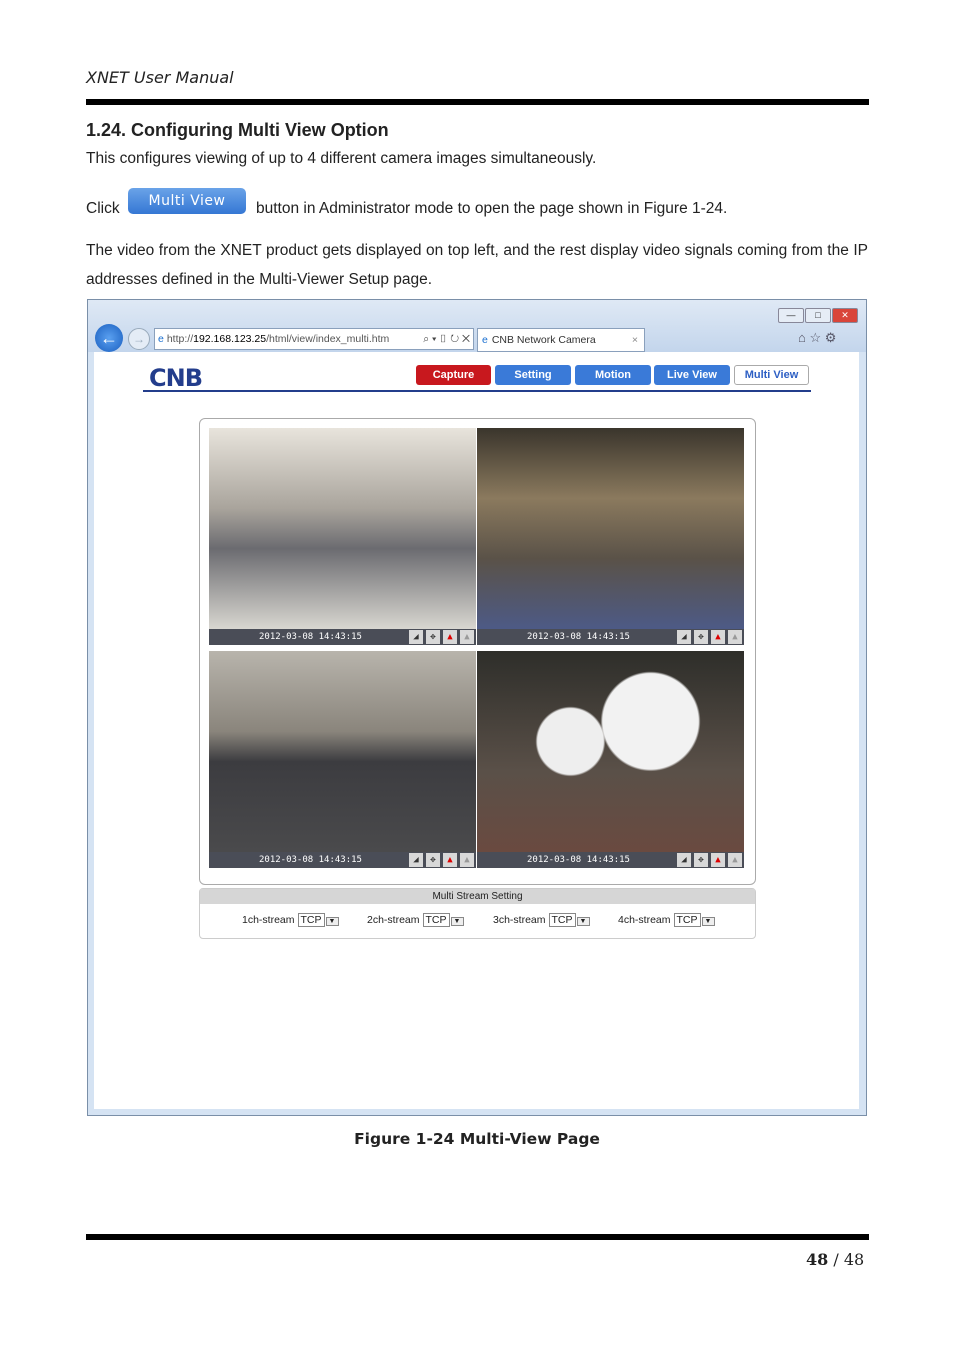  I want to click on stream-2: 2ch-stream TCP ▼, so click(415, 920).